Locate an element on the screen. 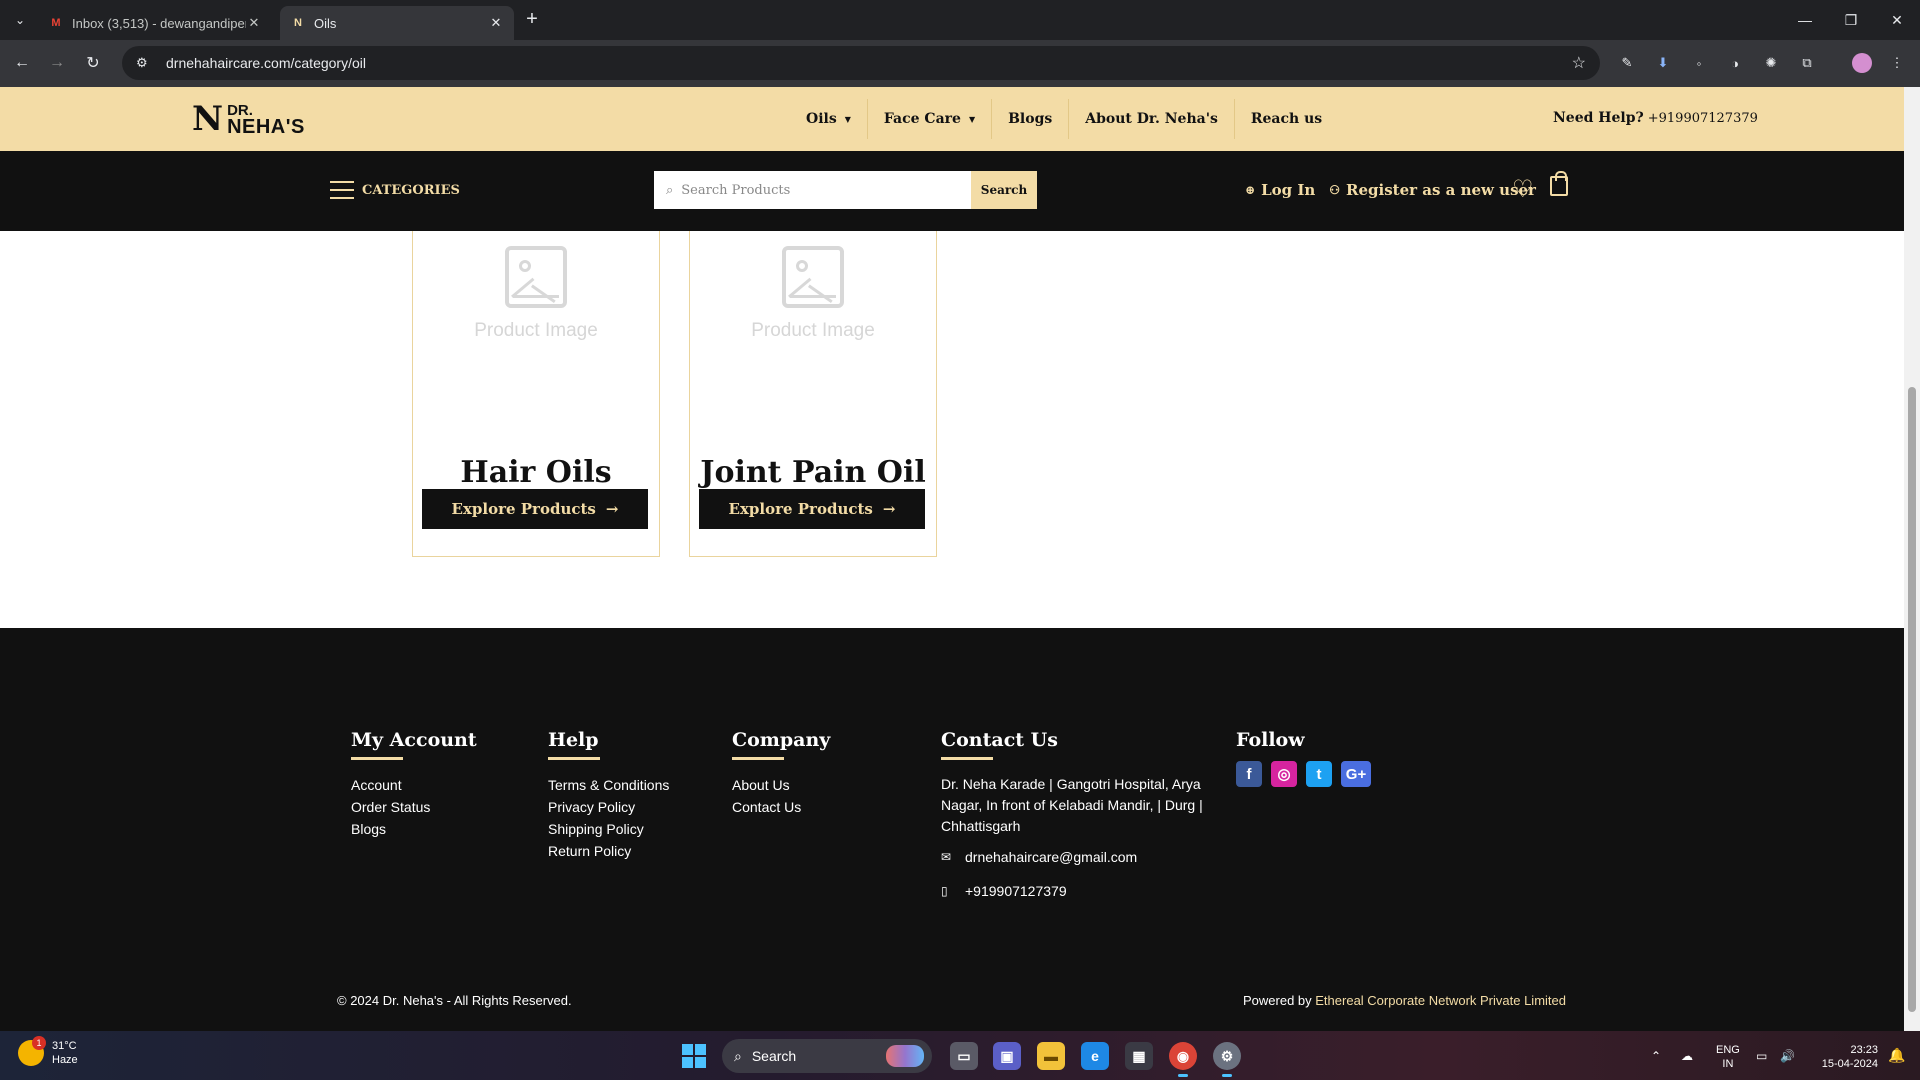  minimize-button: — is located at coordinates (1805, 20).